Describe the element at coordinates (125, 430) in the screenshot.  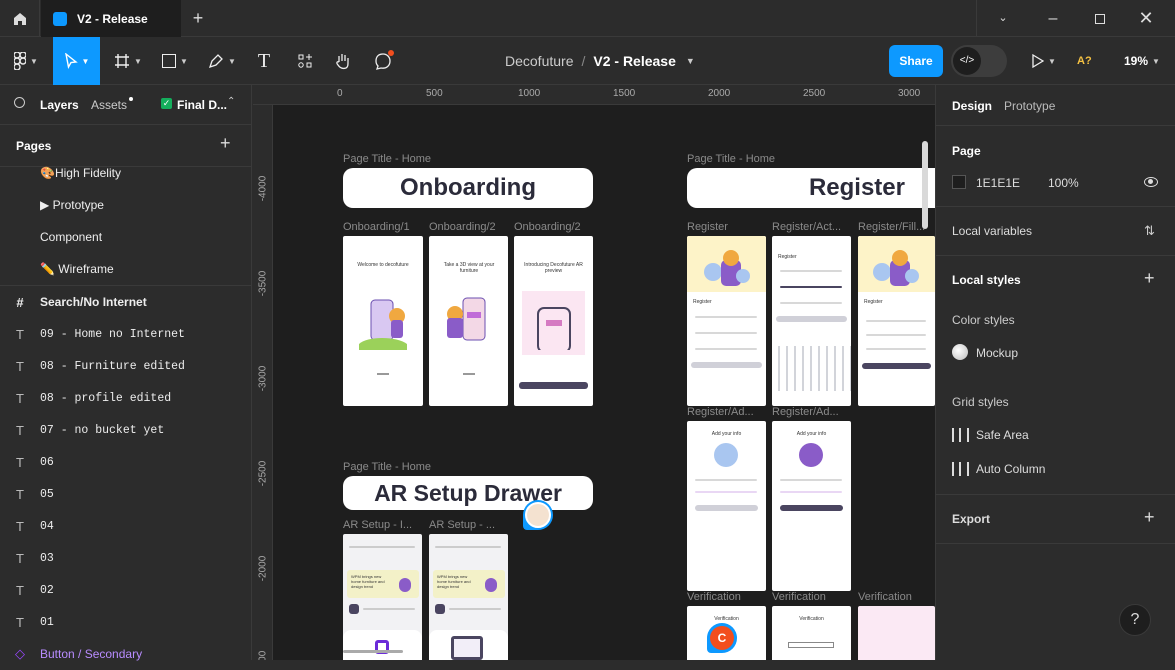
I see `layer-item: T 07 - no bucket yet` at that location.